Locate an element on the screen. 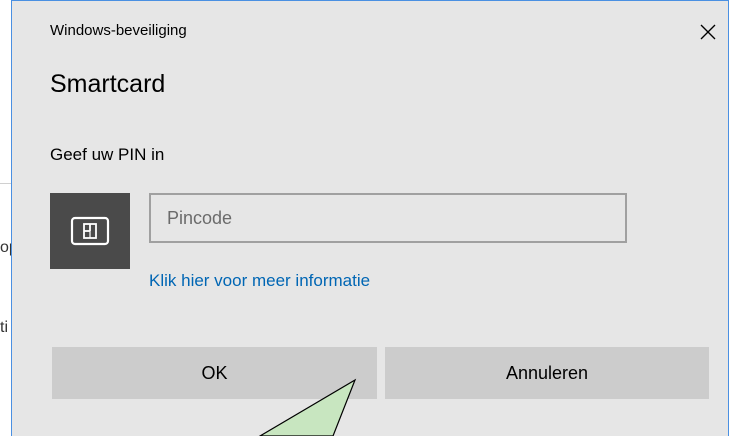 The height and width of the screenshot is (436, 730). close-icon is located at coordinates (708, 32).